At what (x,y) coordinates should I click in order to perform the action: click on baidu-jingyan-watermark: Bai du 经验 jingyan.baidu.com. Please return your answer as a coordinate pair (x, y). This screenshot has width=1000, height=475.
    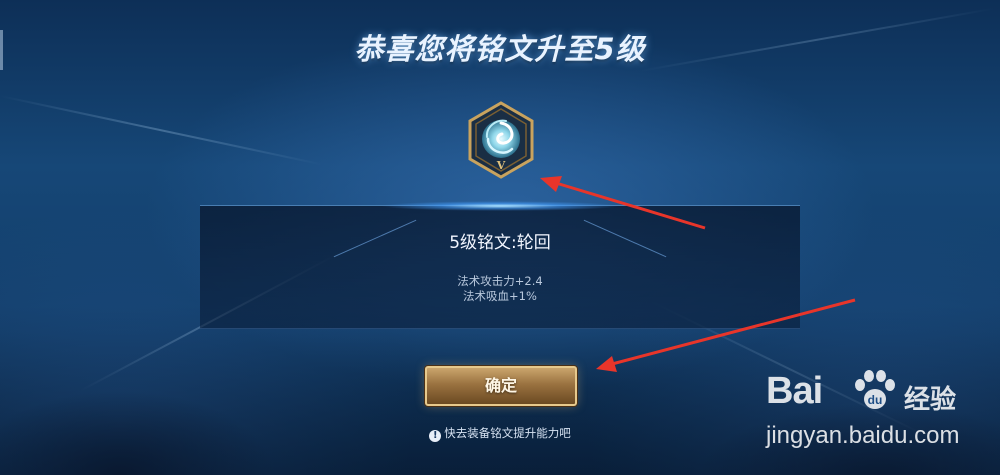
    Looking at the image, I should click on (874, 415).